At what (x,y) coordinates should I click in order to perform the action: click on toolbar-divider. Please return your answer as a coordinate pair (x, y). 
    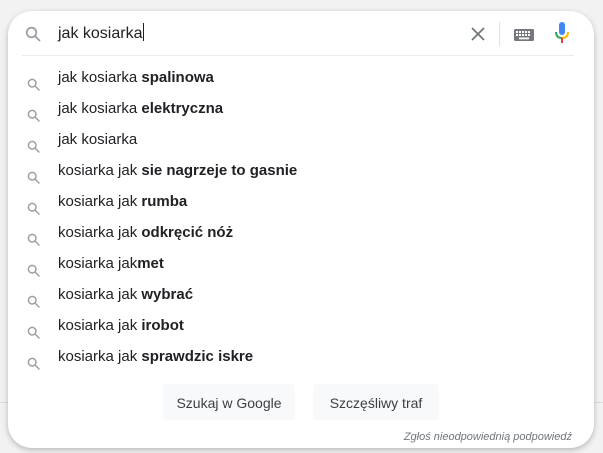
    Looking at the image, I should click on (499, 34).